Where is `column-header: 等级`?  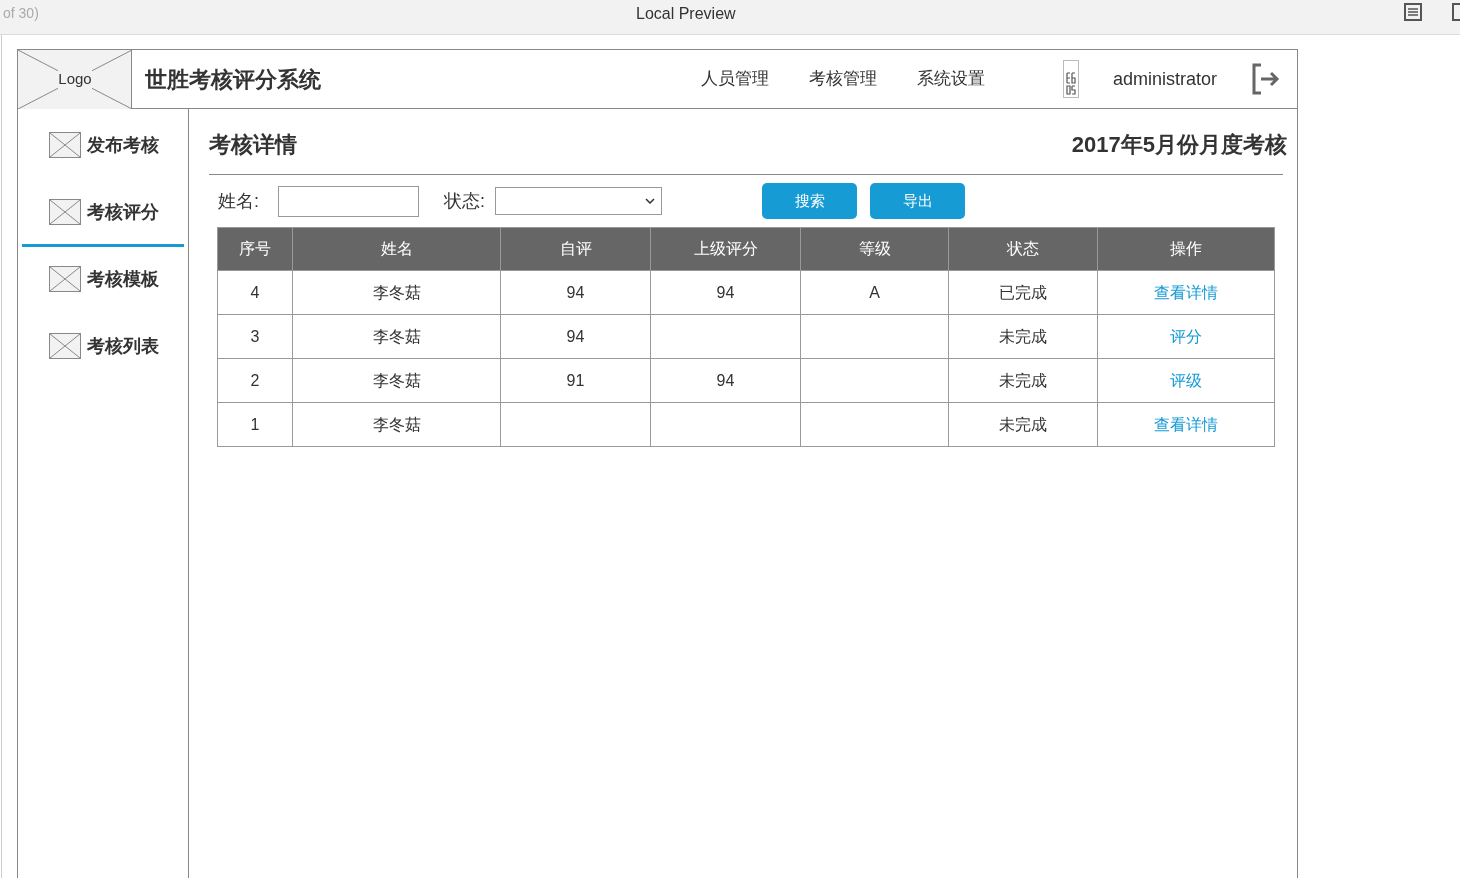 column-header: 等级 is located at coordinates (874, 249).